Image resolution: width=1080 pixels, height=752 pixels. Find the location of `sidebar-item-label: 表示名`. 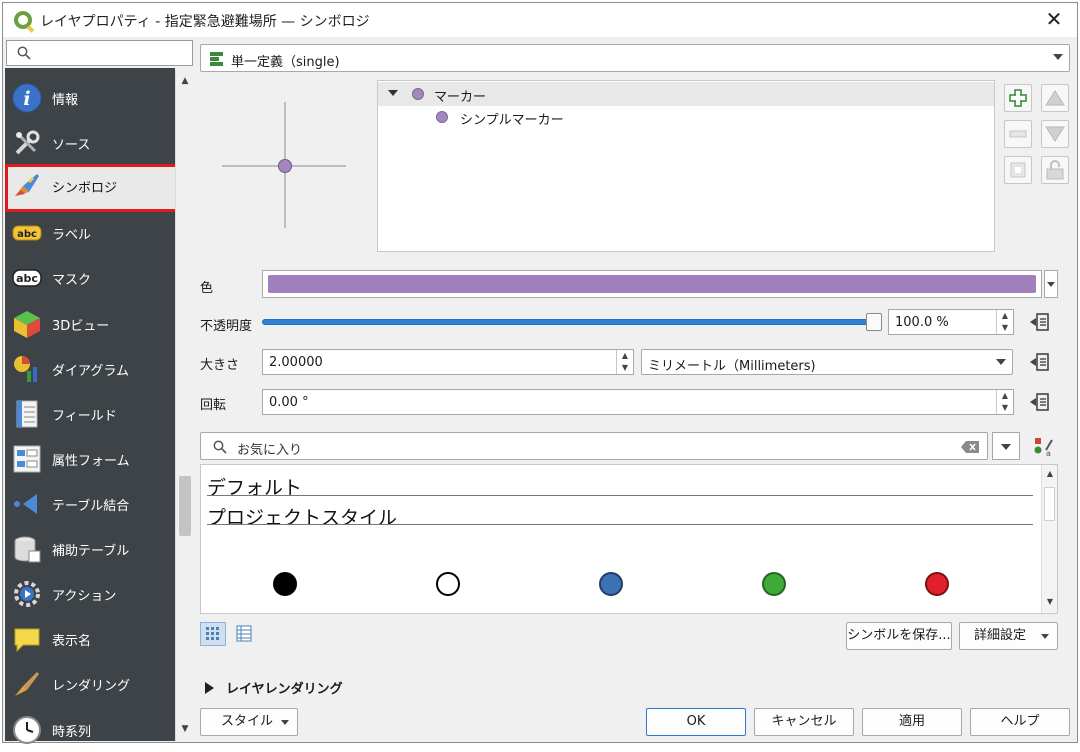

sidebar-item-label: 表示名 is located at coordinates (72, 641).